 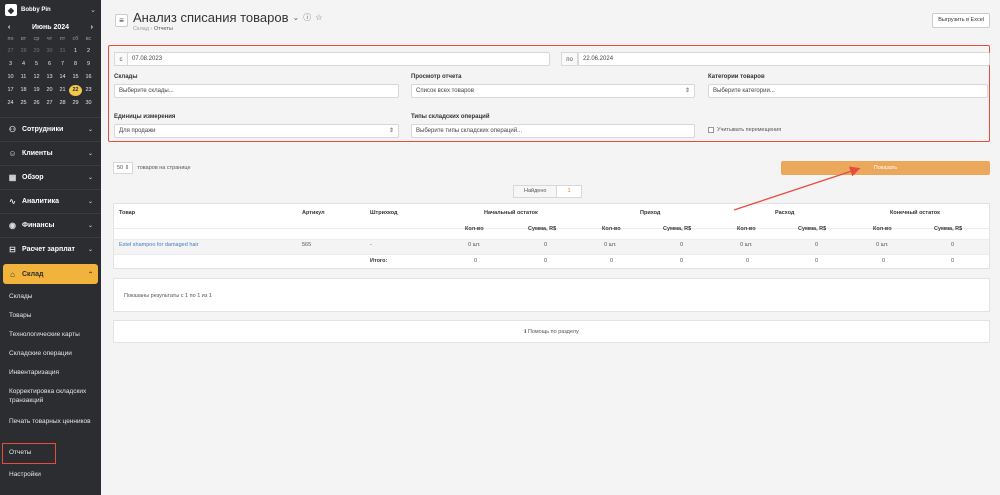 I want to click on chevron-up-icon: ⌃, so click(x=90, y=274).